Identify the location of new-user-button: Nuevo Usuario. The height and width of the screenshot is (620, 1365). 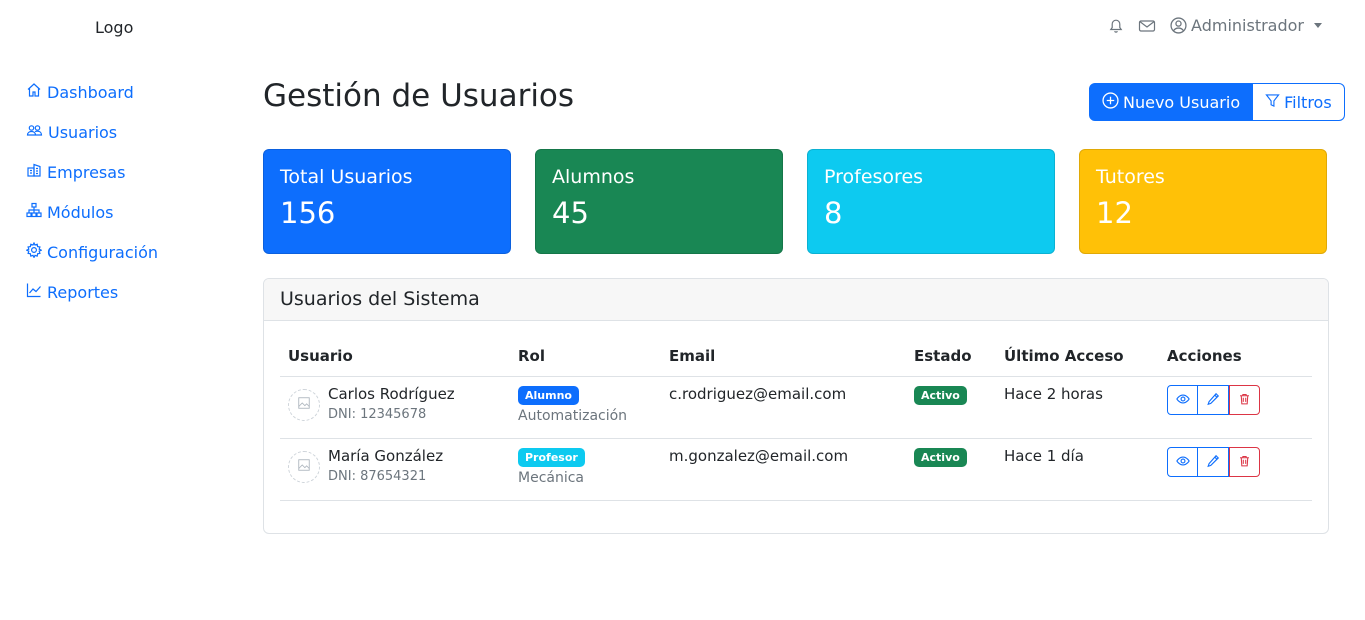
(1171, 102).